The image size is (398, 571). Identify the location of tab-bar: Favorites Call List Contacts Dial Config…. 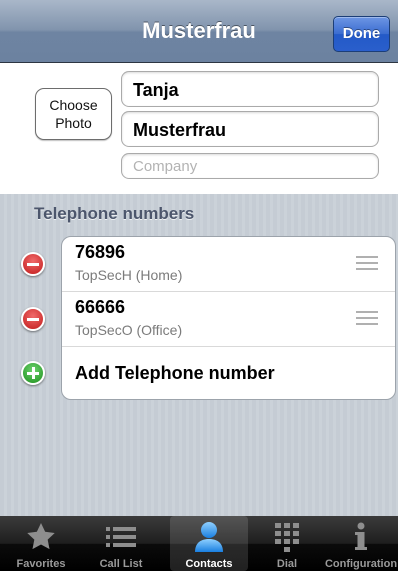
(199, 543).